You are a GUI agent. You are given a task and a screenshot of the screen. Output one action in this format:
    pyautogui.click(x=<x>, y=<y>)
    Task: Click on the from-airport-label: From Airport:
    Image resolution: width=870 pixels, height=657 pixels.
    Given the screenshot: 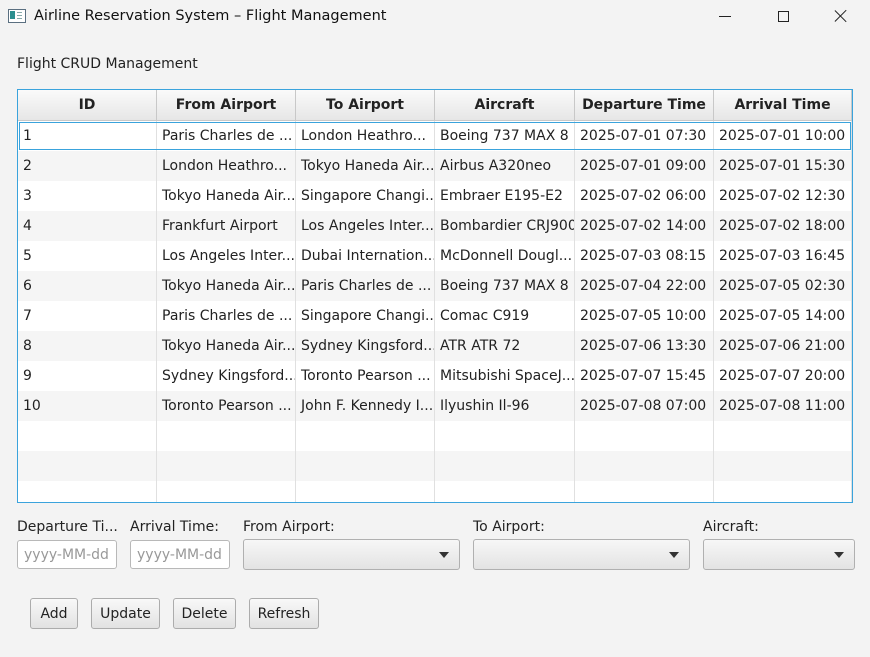 What is the action you would take?
    pyautogui.click(x=289, y=527)
    